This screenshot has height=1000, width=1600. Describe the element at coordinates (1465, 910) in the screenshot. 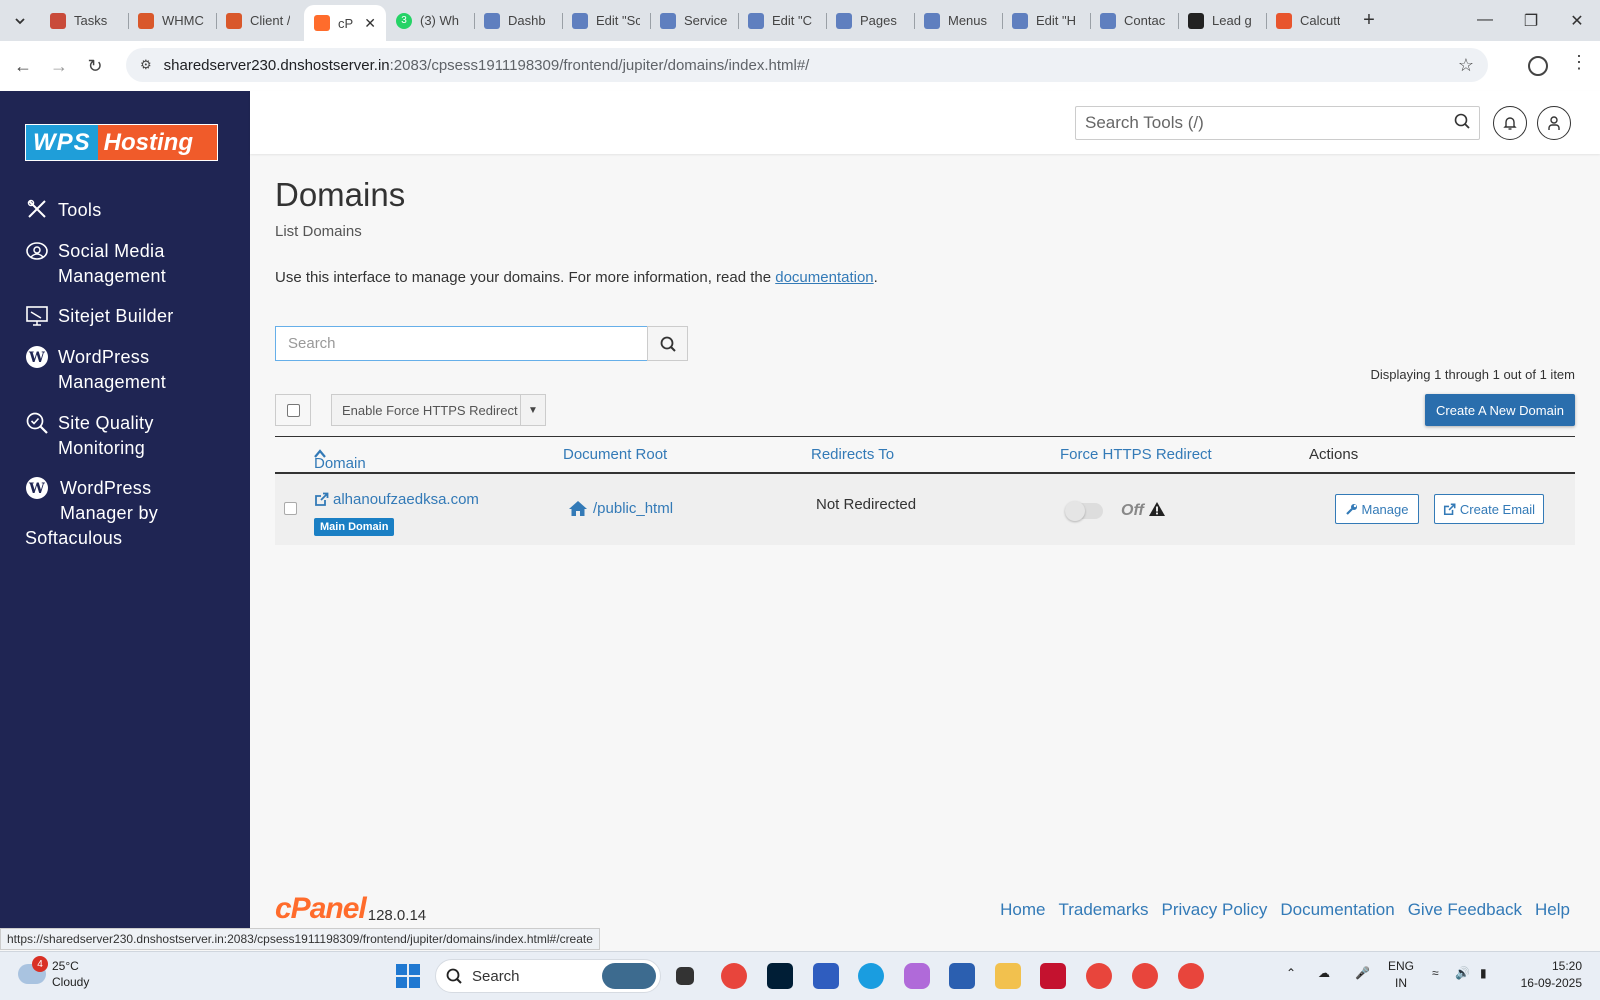

I see `footer-link-feedback: Give Feedback` at that location.